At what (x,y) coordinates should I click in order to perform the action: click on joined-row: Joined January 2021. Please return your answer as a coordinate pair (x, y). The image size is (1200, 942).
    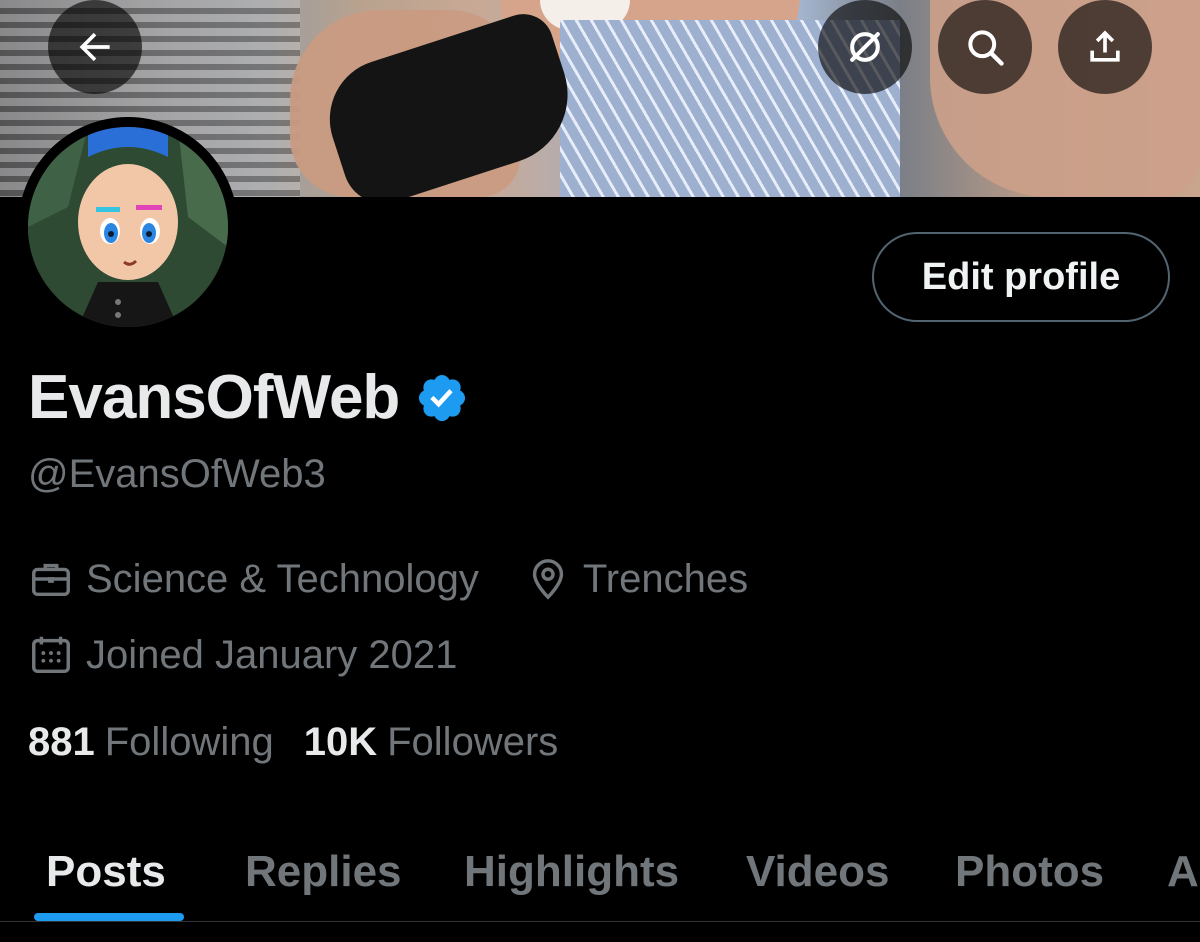
    Looking at the image, I should click on (265, 655).